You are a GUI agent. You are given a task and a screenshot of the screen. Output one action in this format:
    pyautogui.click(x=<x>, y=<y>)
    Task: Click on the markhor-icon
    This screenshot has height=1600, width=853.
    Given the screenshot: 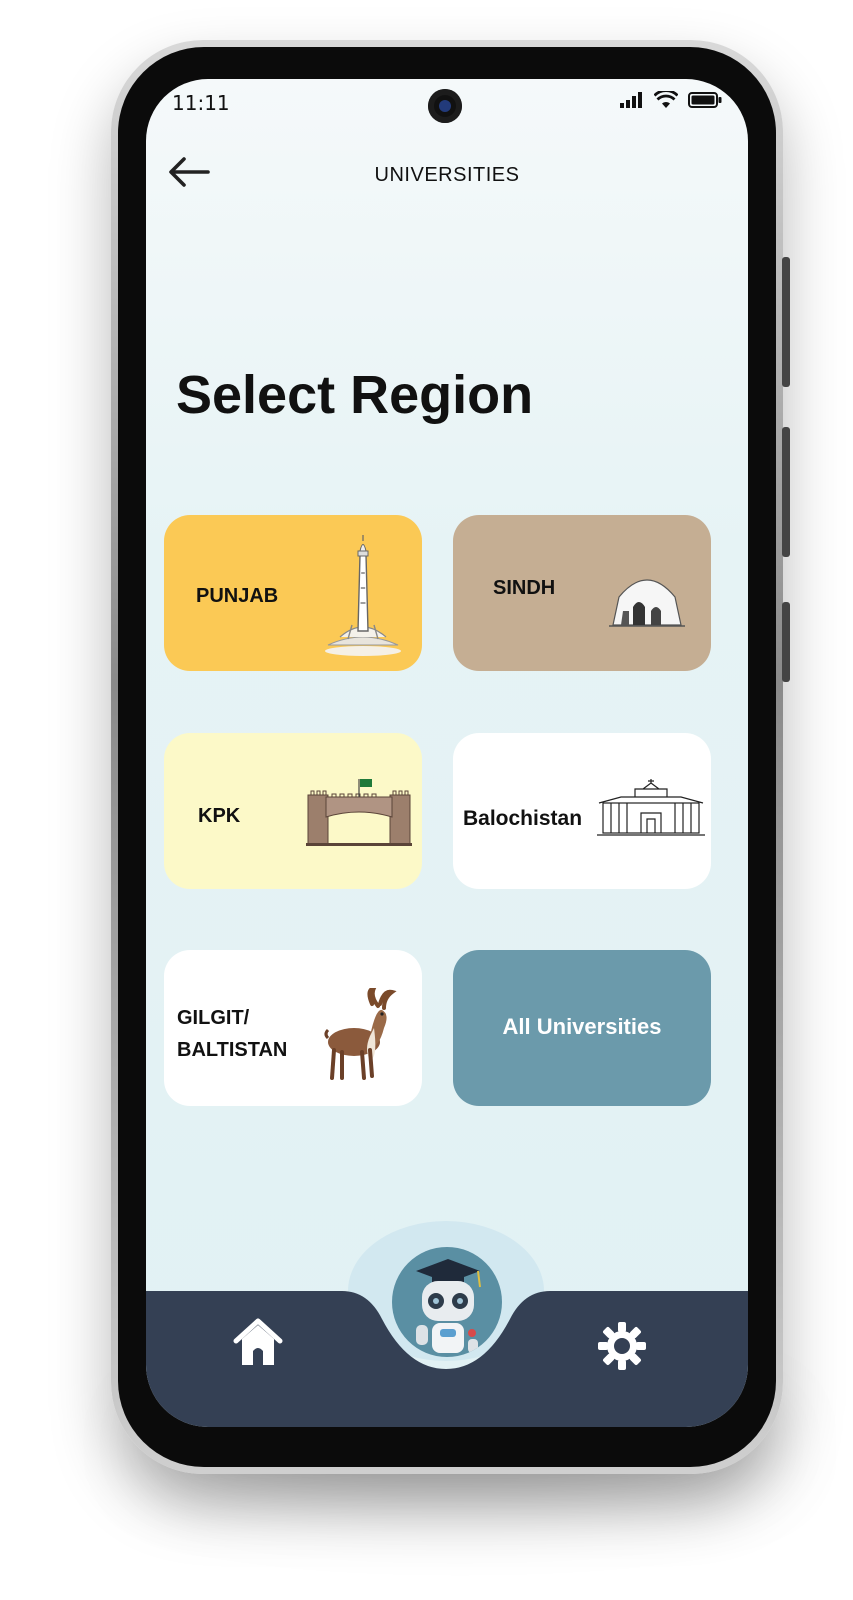 What is the action you would take?
    pyautogui.click(x=360, y=1034)
    